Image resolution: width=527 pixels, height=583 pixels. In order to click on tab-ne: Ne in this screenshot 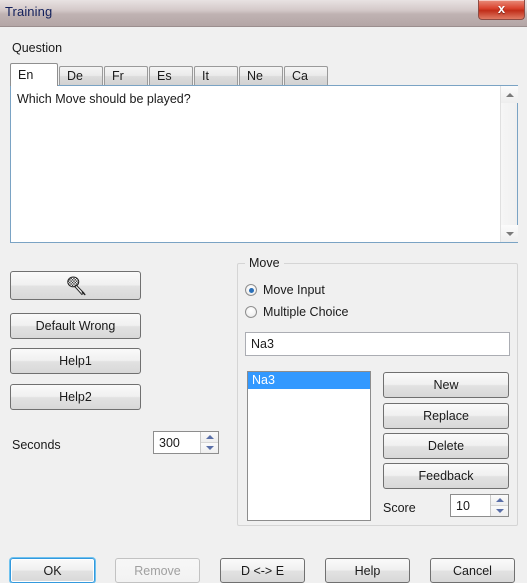, I will do `click(261, 75)`.